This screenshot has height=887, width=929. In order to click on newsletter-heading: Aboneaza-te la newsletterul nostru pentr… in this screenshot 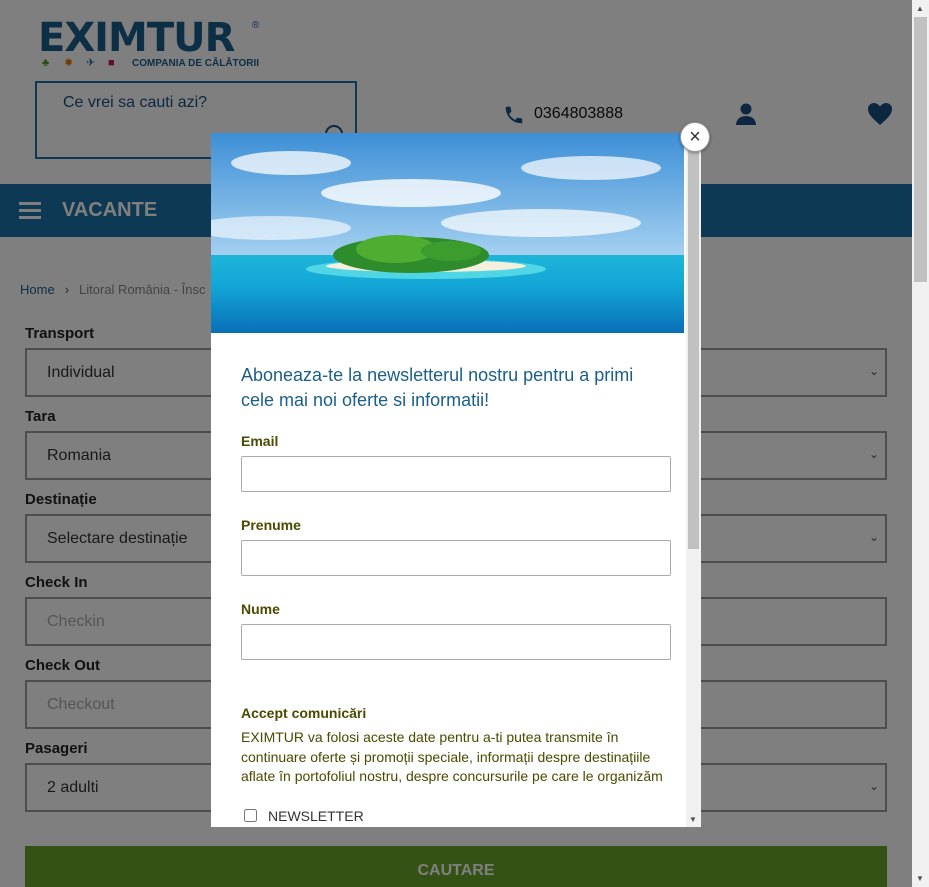, I will do `click(437, 387)`.